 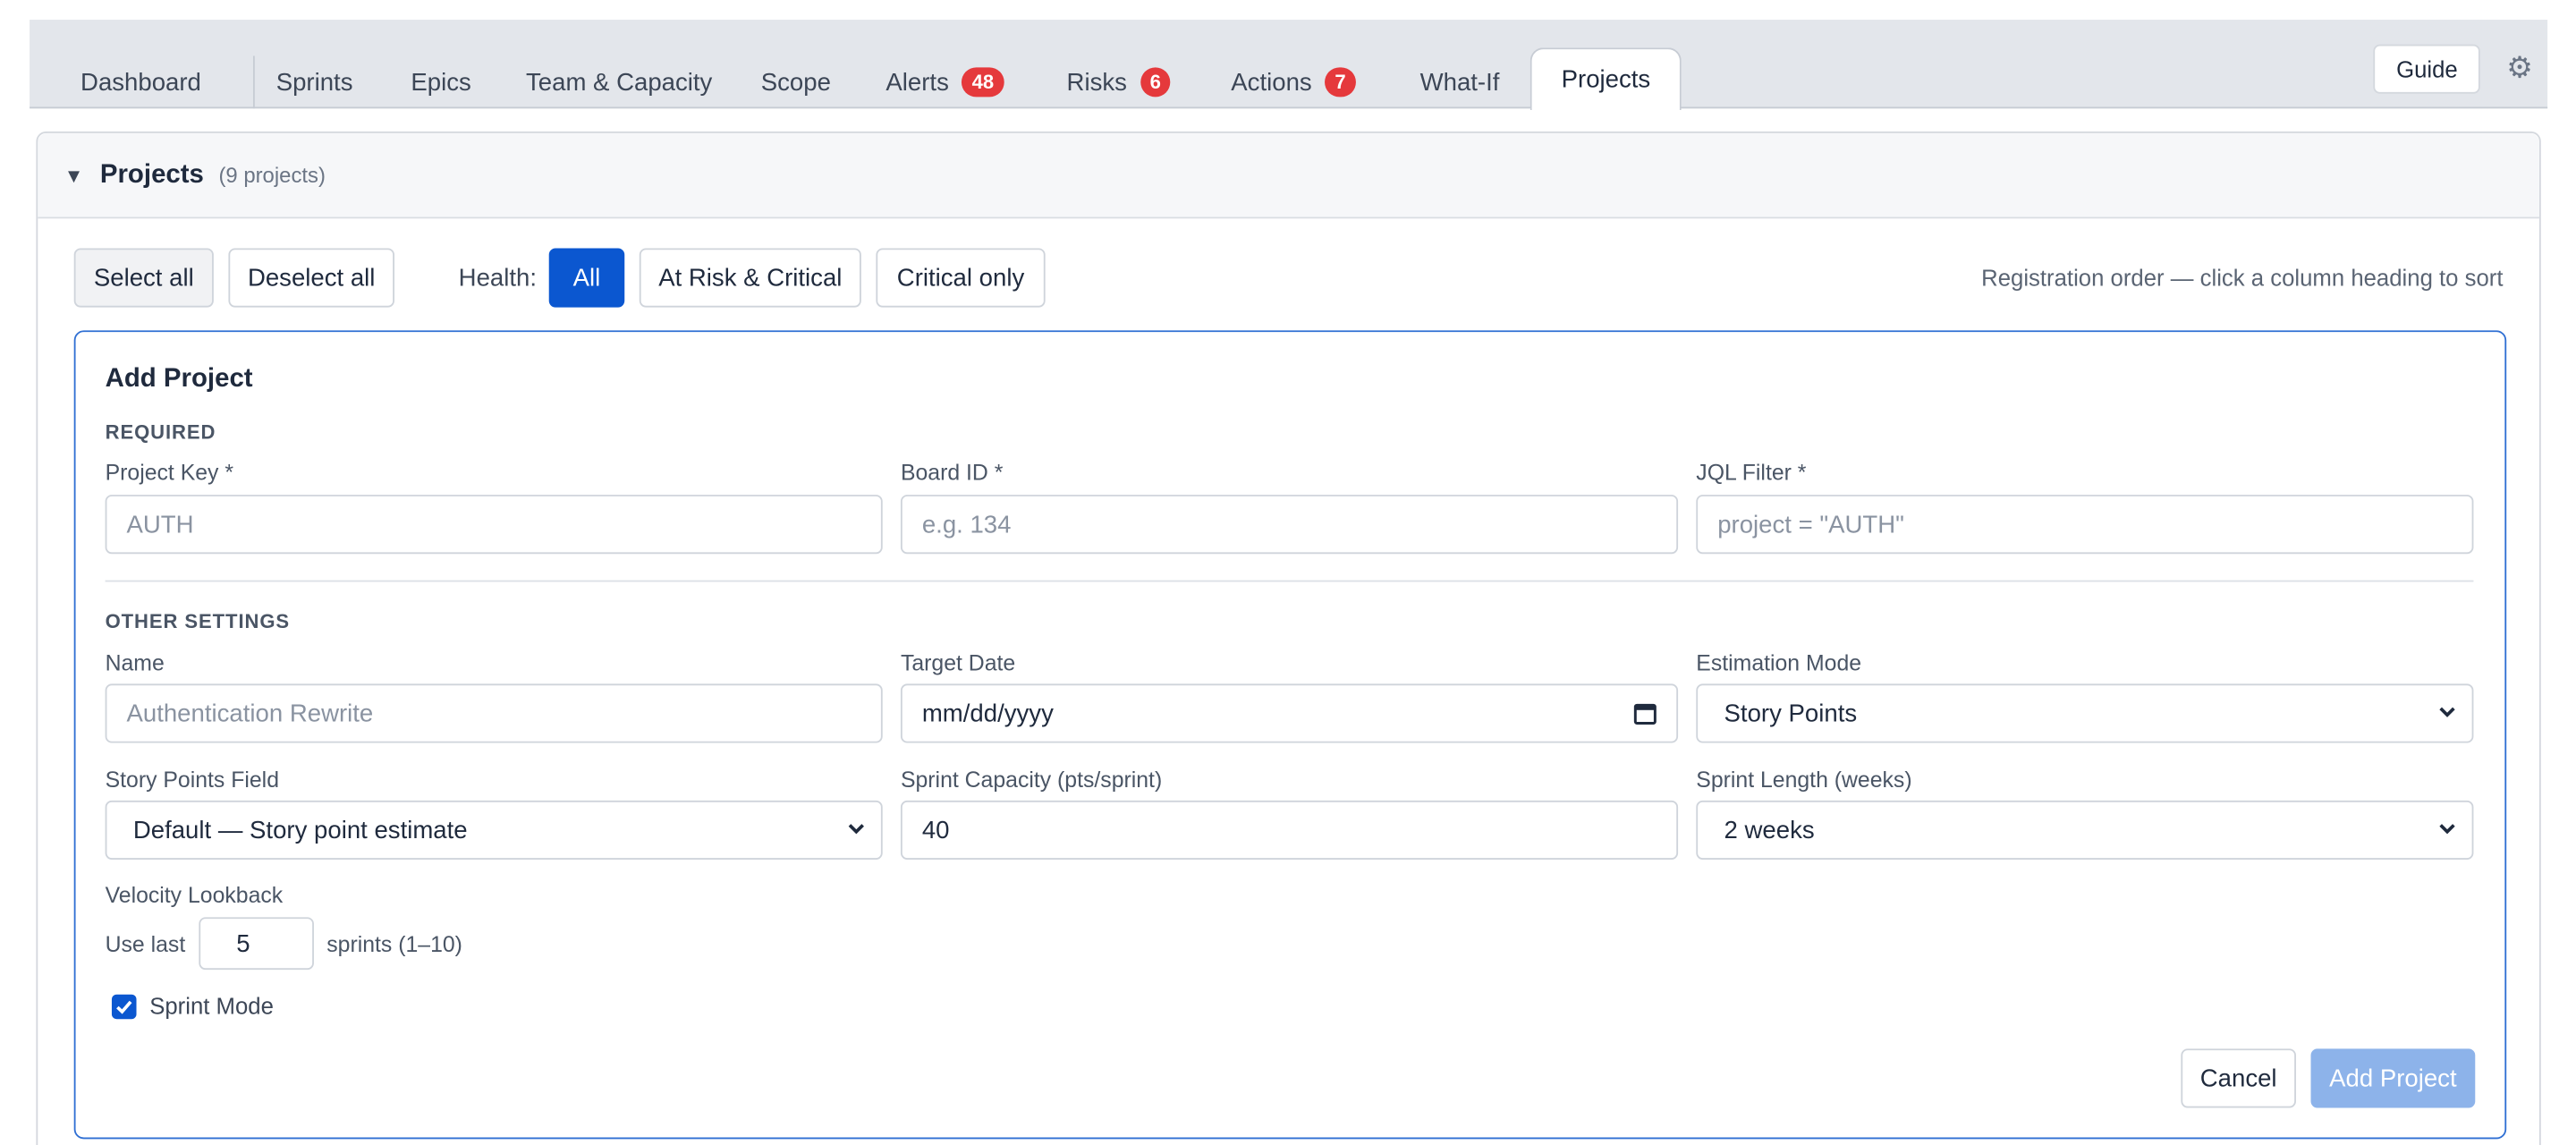 I want to click on tab-label: Dashboard, so click(x=140, y=82).